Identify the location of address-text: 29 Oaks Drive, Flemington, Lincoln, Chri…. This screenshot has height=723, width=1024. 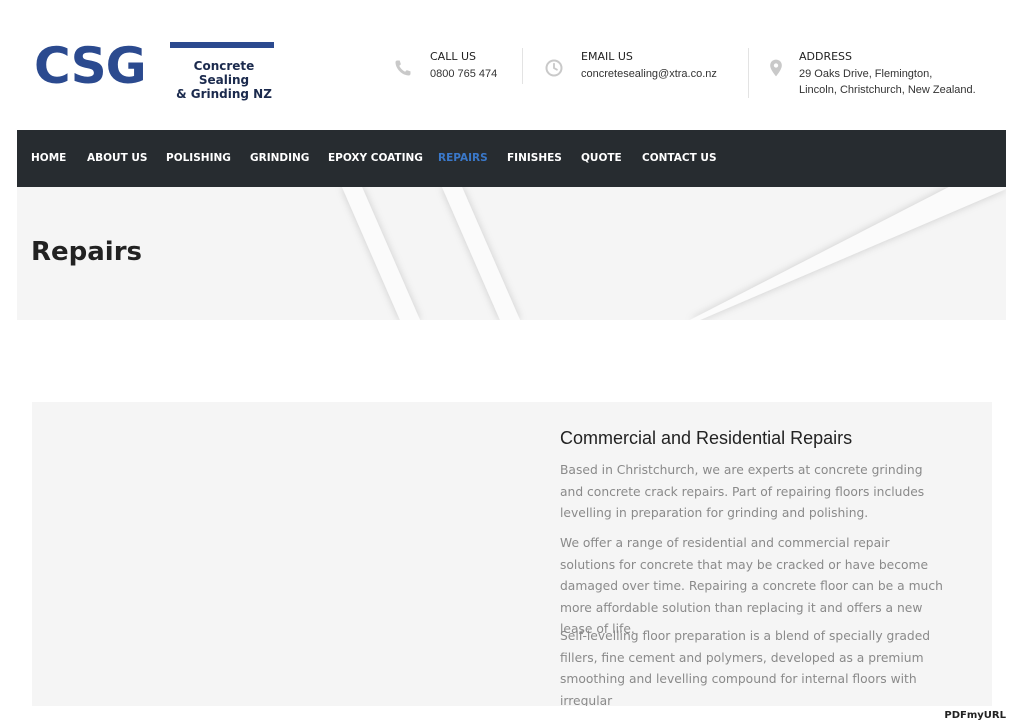
(887, 82).